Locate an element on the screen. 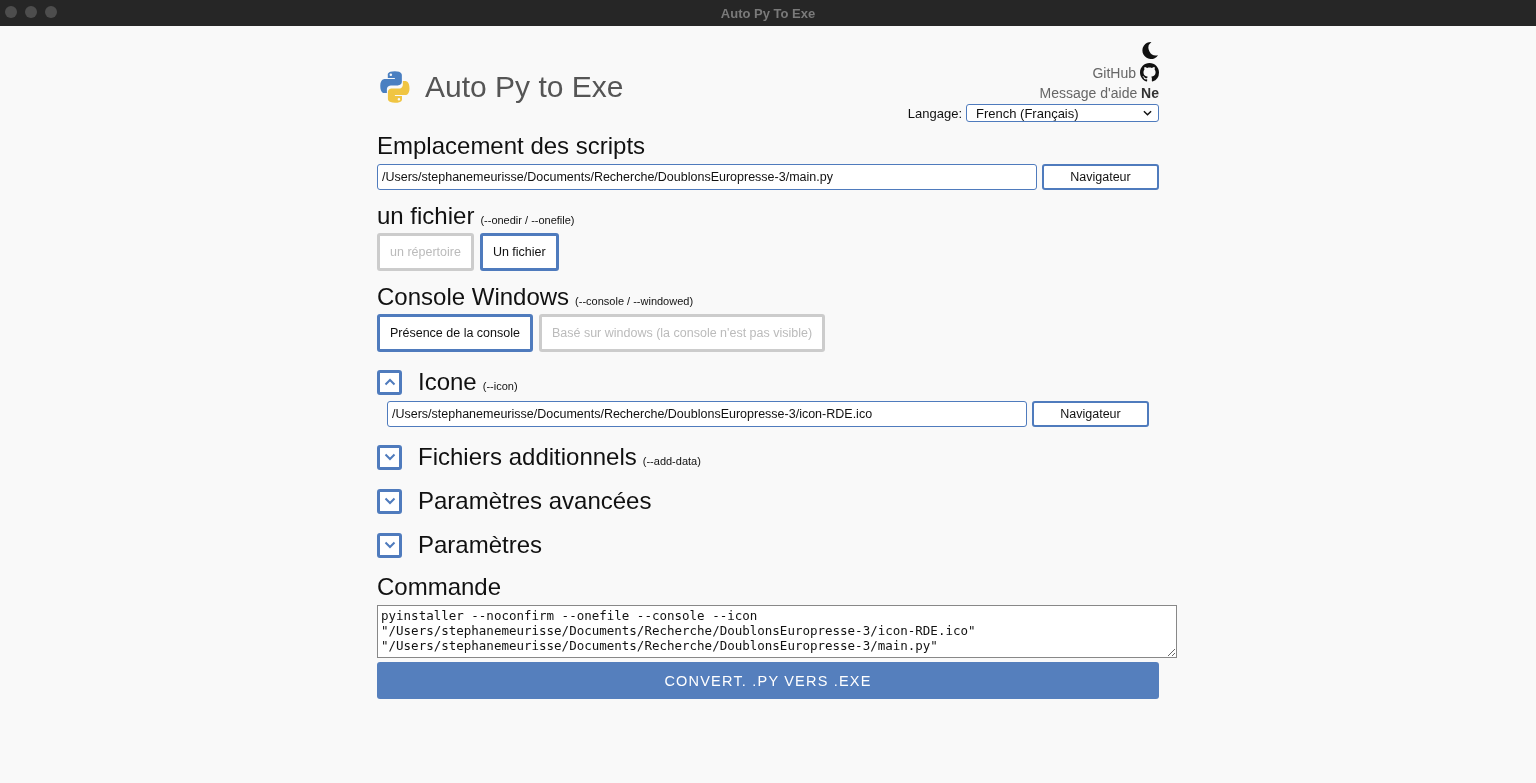  github-link: GitHub is located at coordinates (1114, 72).